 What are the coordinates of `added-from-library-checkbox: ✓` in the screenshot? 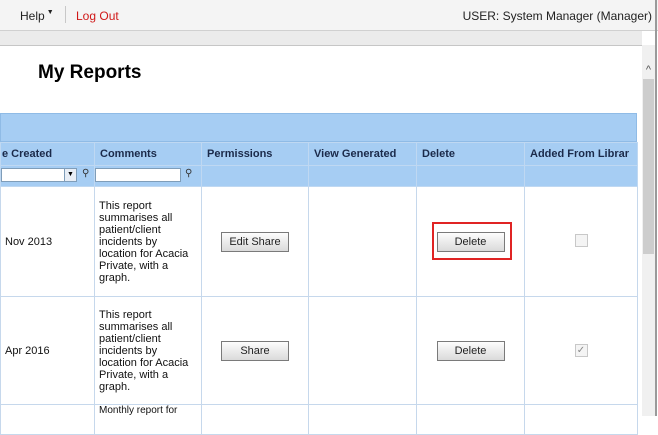 It's located at (581, 350).